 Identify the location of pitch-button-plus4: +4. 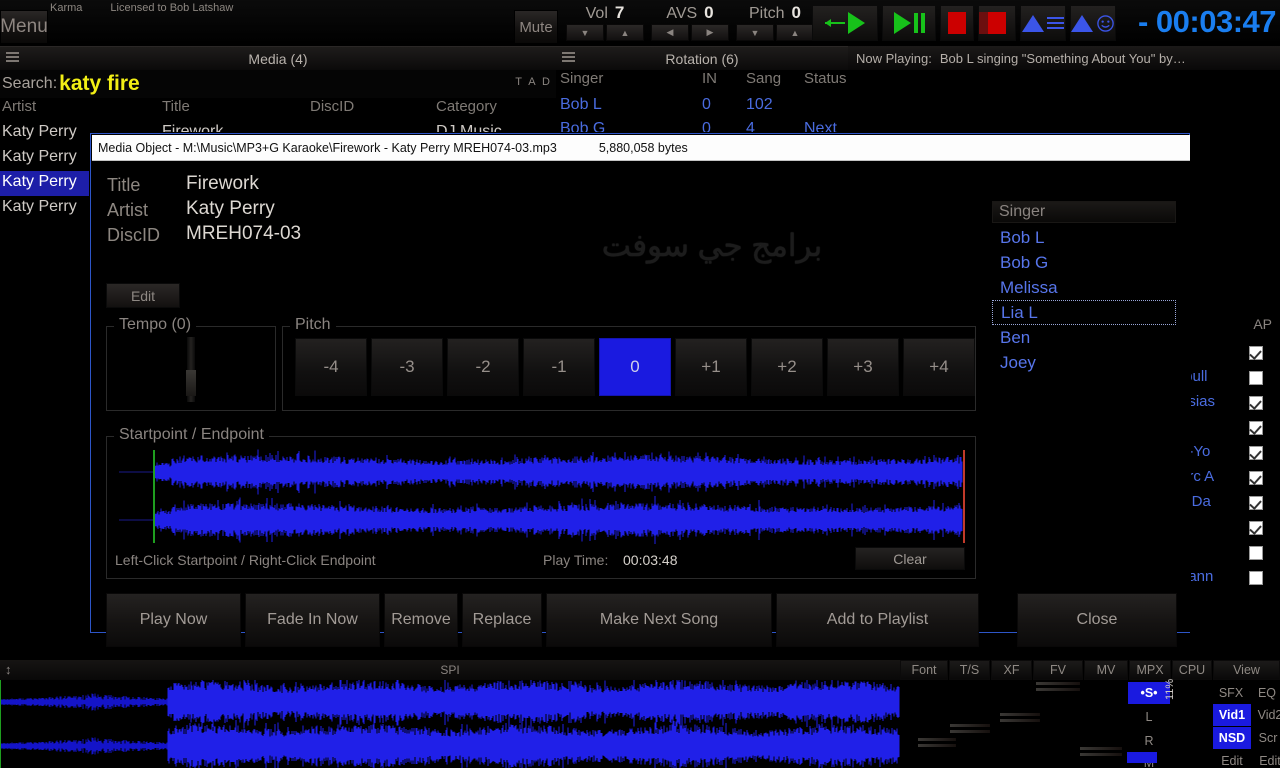
(939, 367).